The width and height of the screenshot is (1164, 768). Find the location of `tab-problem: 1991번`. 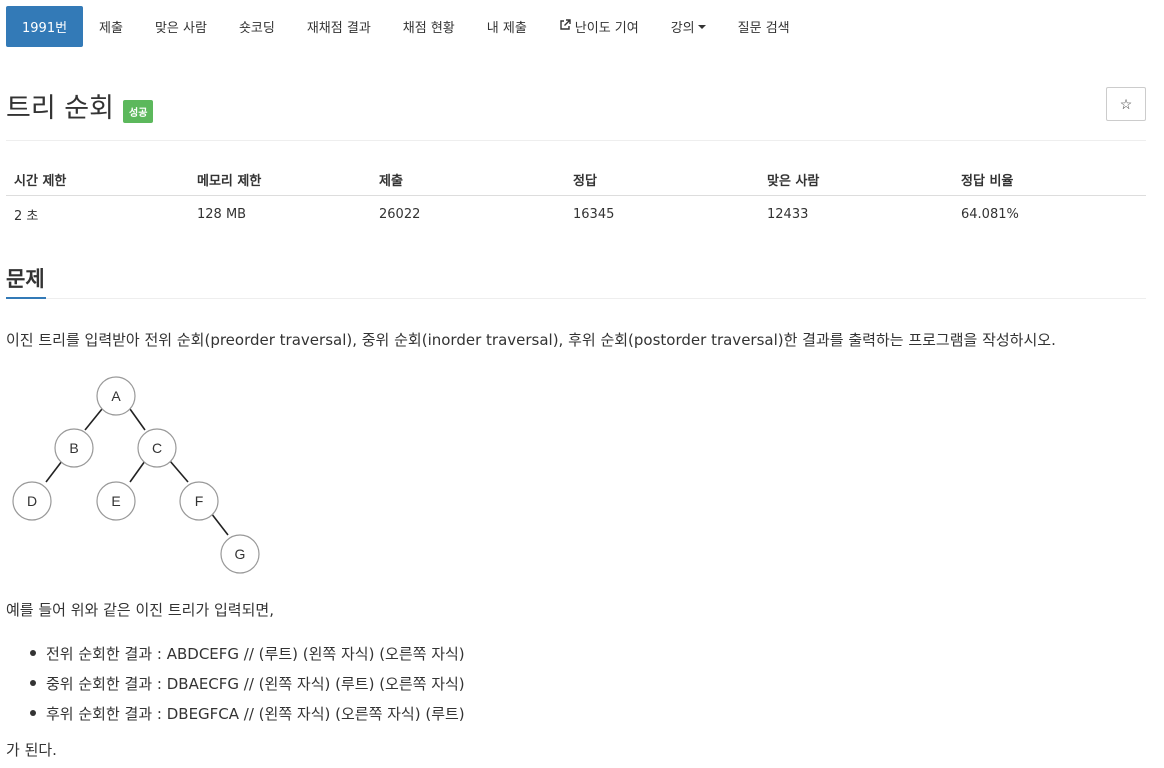

tab-problem: 1991번 is located at coordinates (45, 26).